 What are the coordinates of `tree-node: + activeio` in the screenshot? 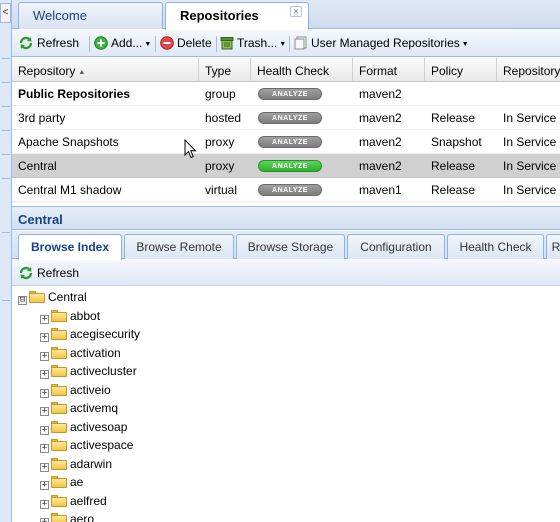 It's located at (75, 390).